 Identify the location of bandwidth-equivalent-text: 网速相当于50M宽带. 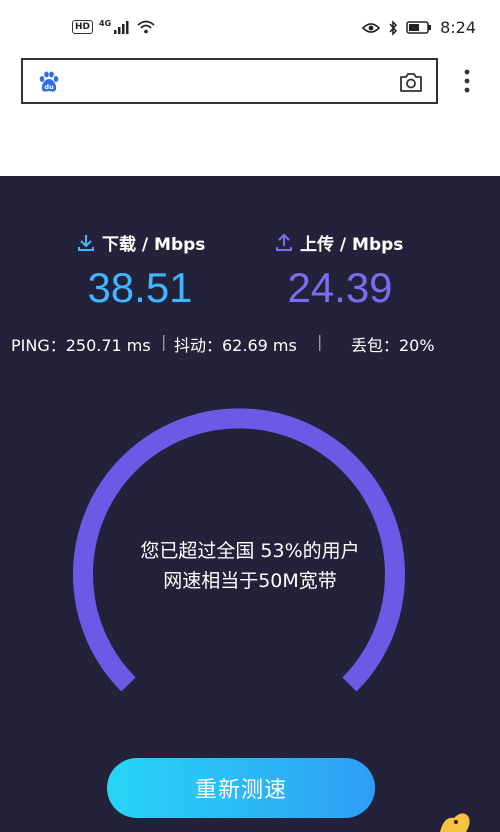
(250, 581).